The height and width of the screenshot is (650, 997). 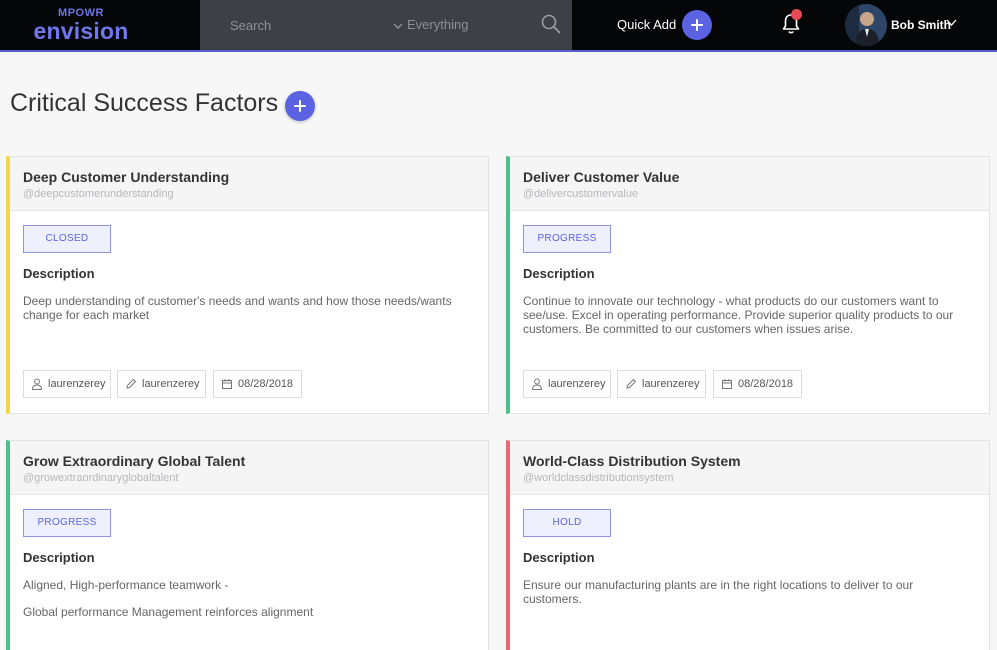 I want to click on page-title: Critical Success Factors, so click(x=144, y=103).